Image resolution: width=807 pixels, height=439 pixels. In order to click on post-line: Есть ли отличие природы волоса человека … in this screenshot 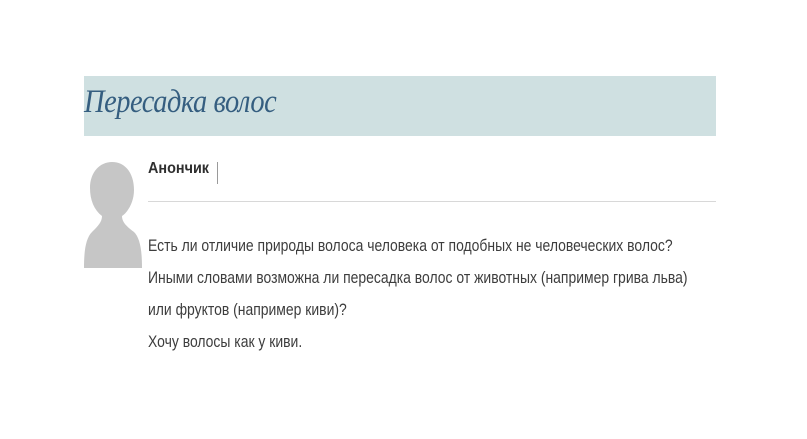, I will do `click(410, 245)`.